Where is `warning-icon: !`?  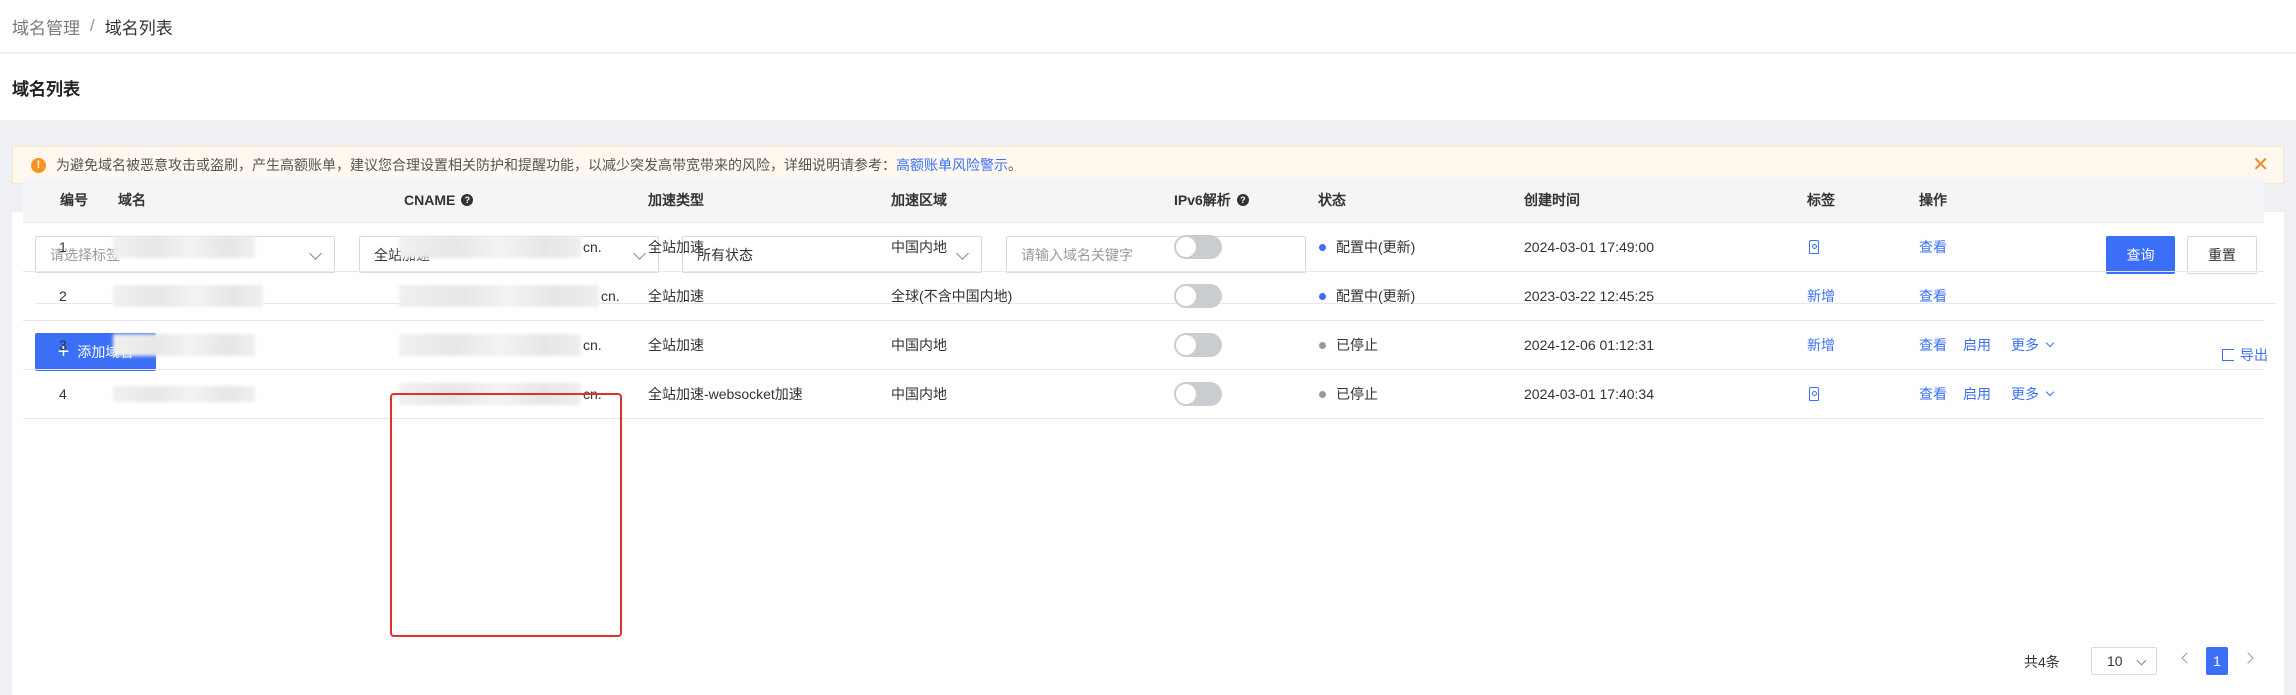 warning-icon: ! is located at coordinates (38, 165).